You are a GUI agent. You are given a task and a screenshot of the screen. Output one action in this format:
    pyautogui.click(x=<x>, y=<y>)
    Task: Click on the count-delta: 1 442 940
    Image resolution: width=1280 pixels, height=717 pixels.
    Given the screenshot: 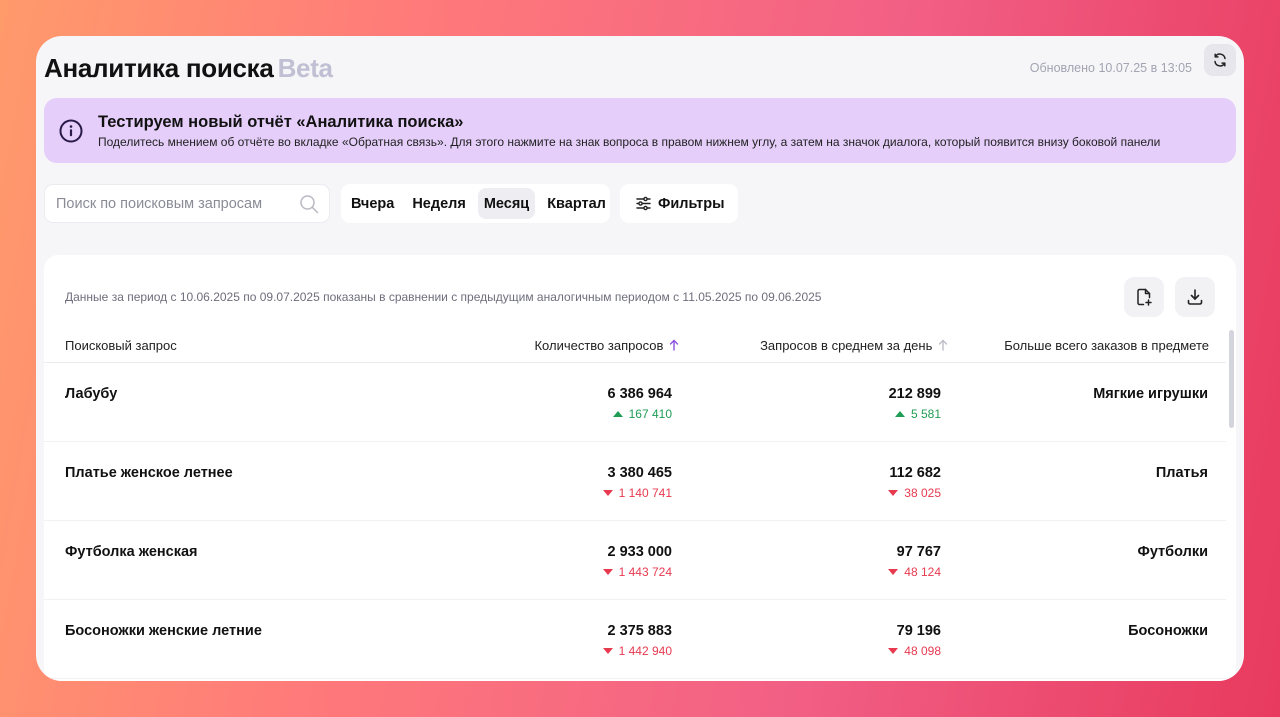 What is the action you would take?
    pyautogui.click(x=637, y=651)
    